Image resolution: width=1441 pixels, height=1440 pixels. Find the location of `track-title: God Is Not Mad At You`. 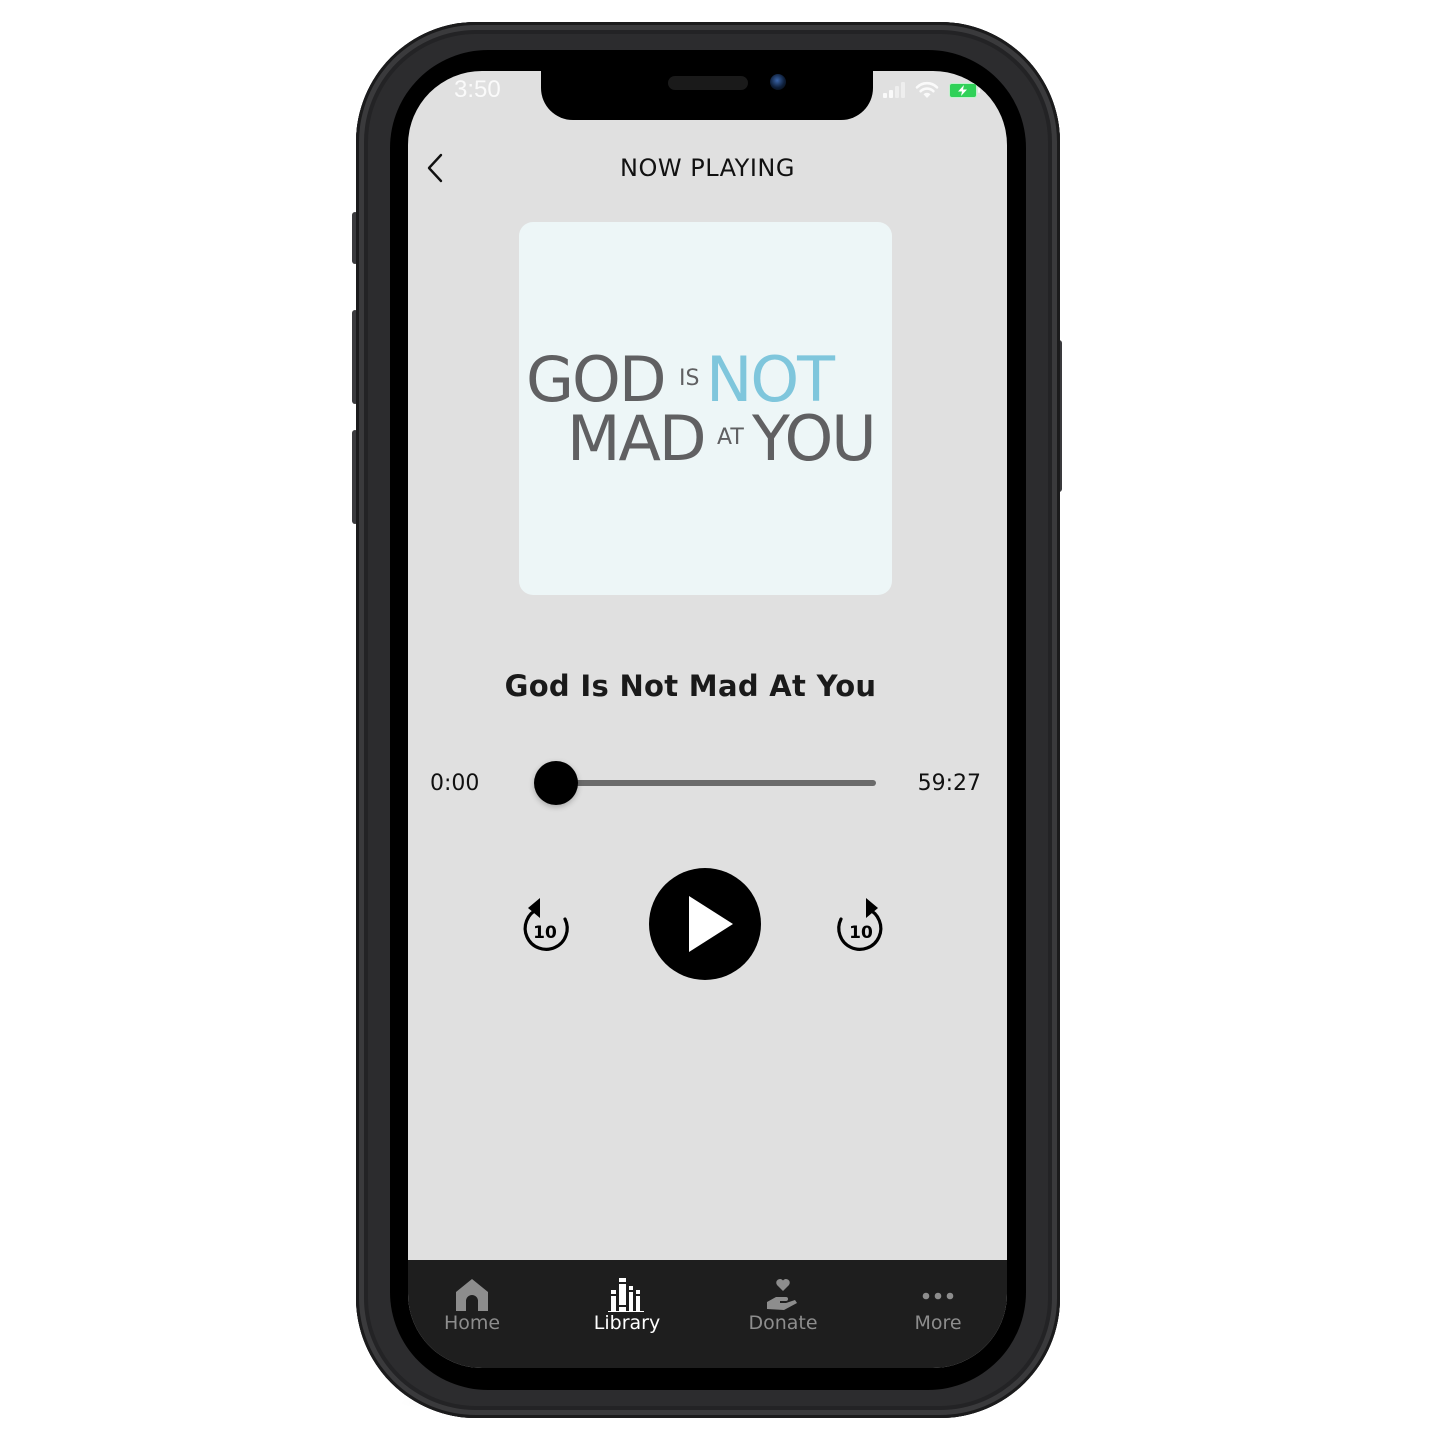

track-title: God Is Not Mad At You is located at coordinates (690, 686).